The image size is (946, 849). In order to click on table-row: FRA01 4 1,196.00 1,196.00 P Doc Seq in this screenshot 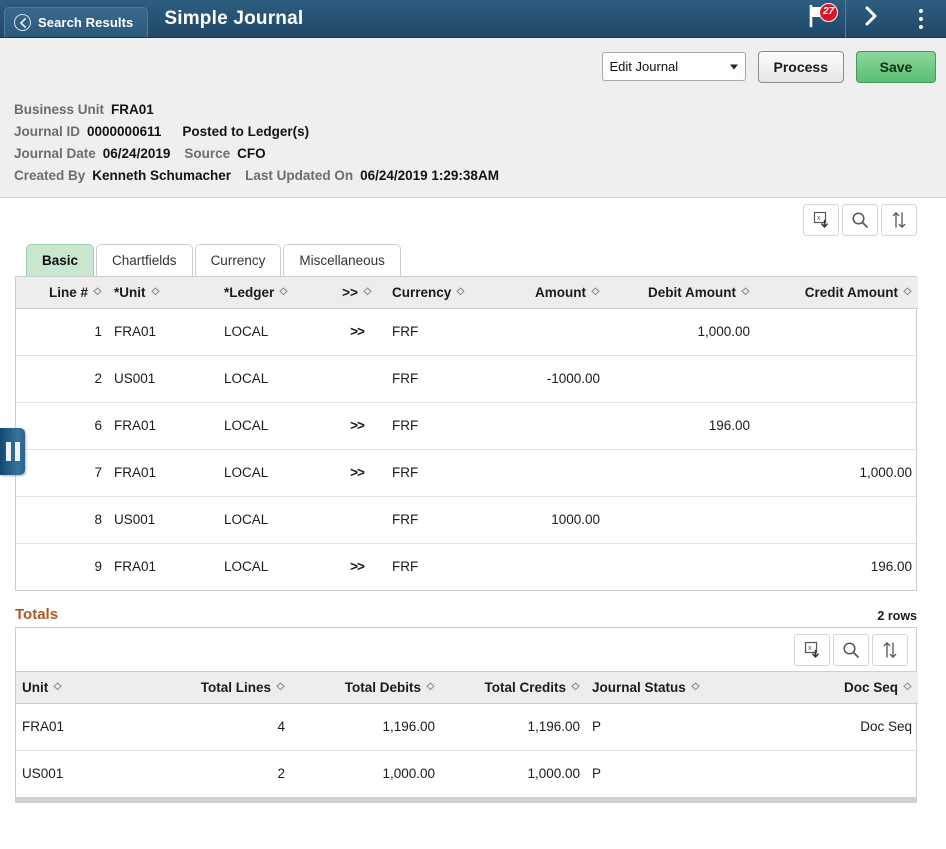, I will do `click(467, 727)`.